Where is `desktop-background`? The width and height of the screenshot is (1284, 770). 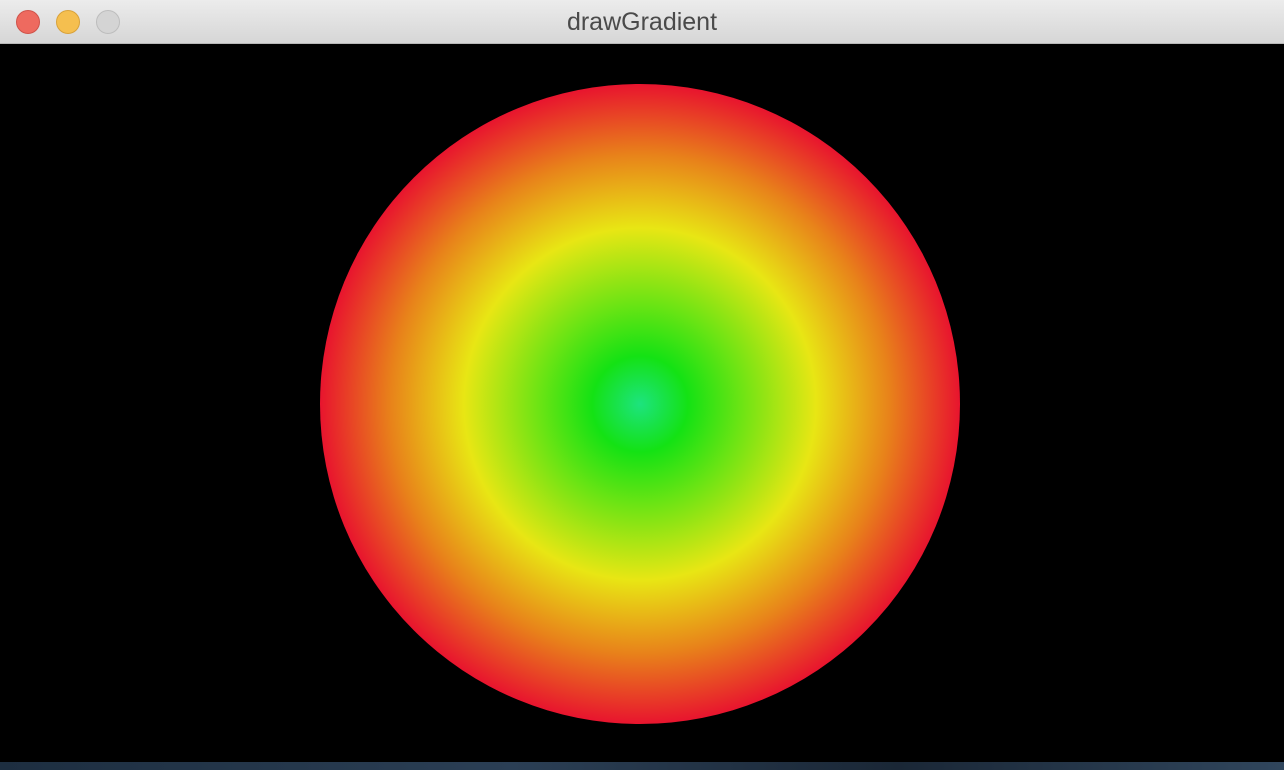 desktop-background is located at coordinates (642, 766).